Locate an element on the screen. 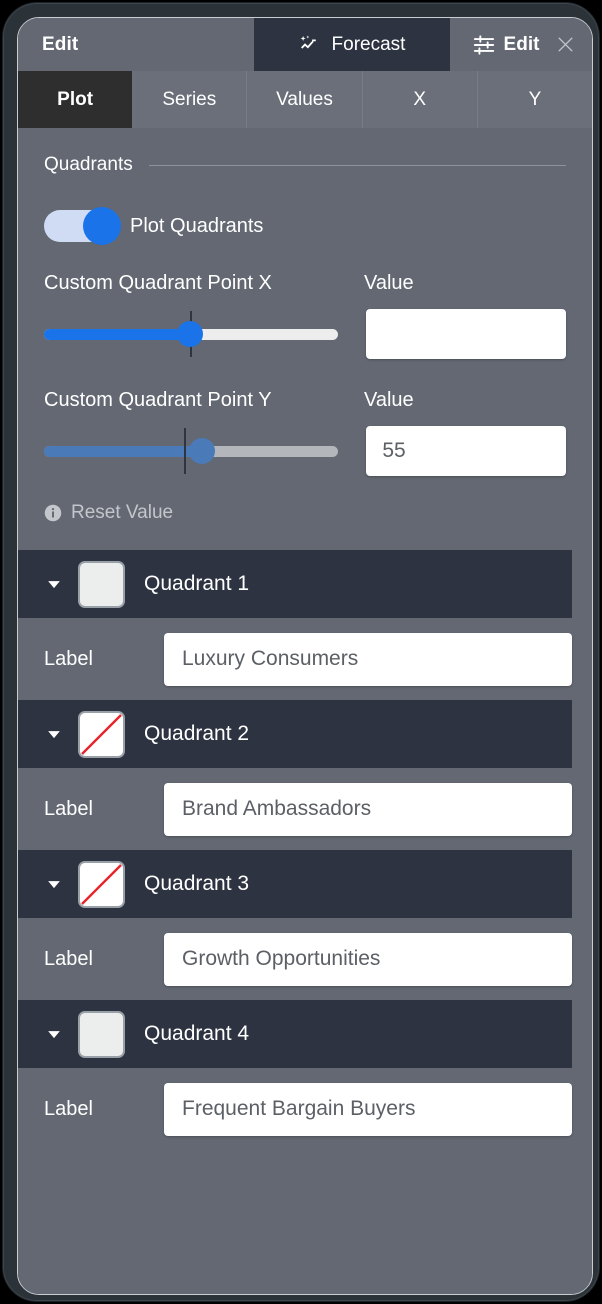 The width and height of the screenshot is (602, 1304). quadrant-1-label-input: Luxury Consumers is located at coordinates (368, 659).